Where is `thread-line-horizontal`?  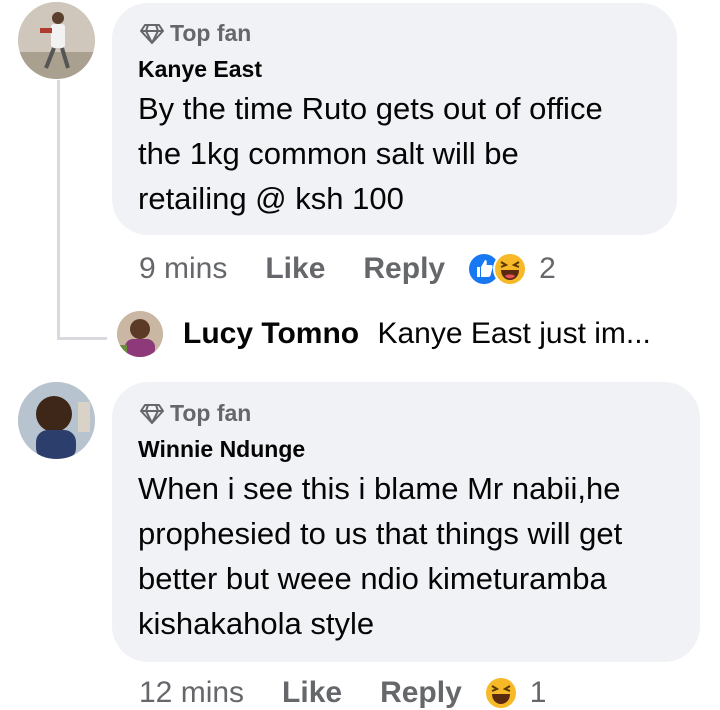 thread-line-horizontal is located at coordinates (82, 338).